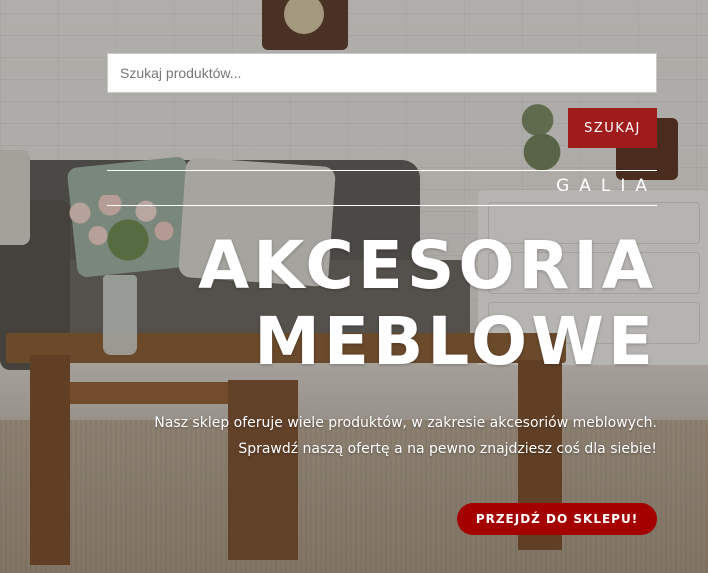 The width and height of the screenshot is (708, 573). Describe the element at coordinates (455, 341) in the screenshot. I see `headline-line-2: MEBLOWE` at that location.